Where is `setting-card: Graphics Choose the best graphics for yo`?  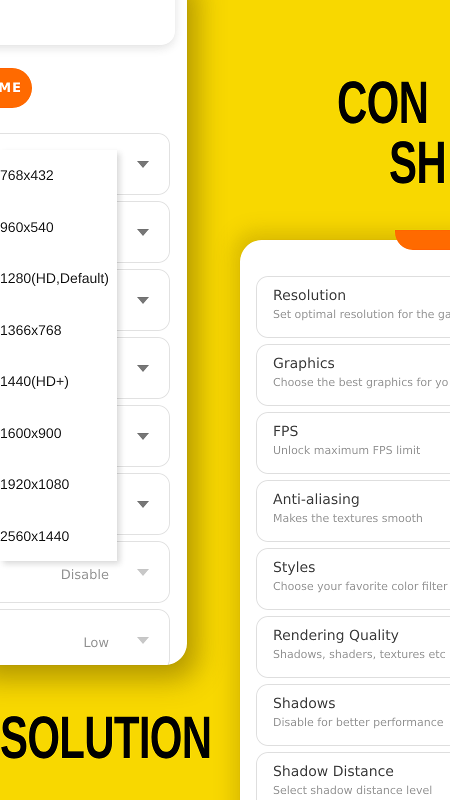 setting-card: Graphics Choose the best graphics for yo is located at coordinates (353, 375).